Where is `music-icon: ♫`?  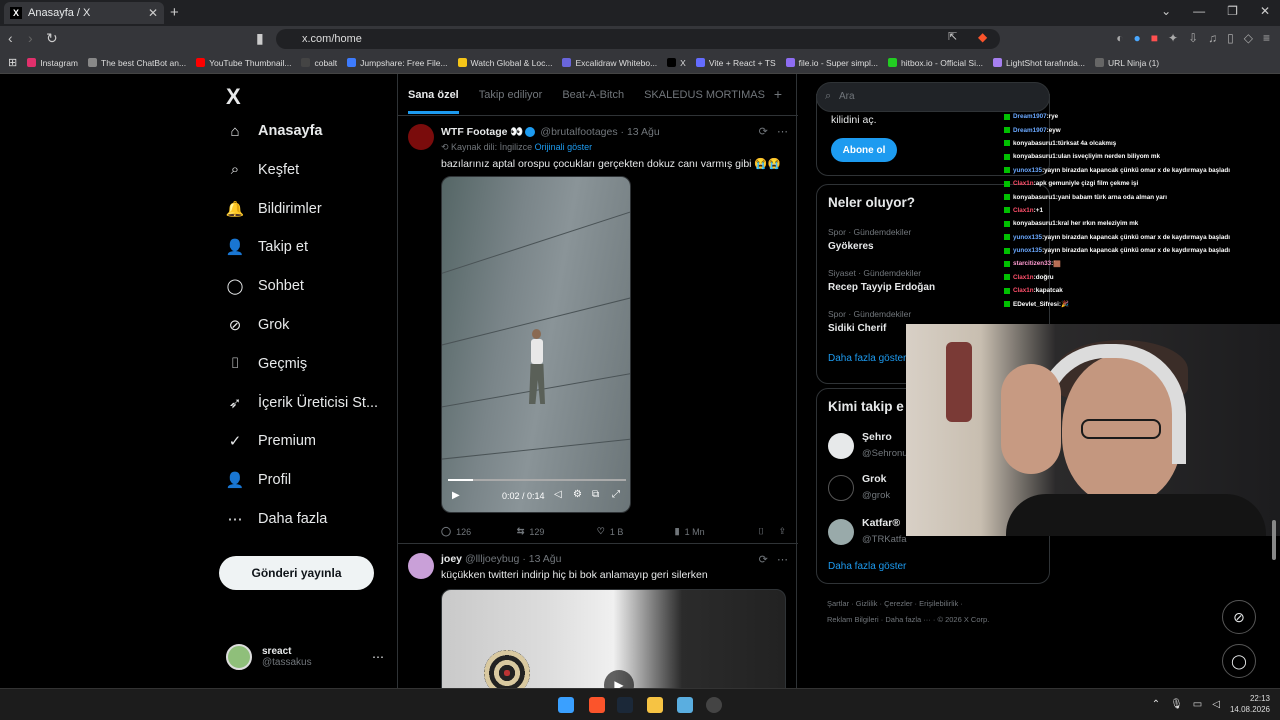
music-icon: ♫ is located at coordinates (1212, 38).